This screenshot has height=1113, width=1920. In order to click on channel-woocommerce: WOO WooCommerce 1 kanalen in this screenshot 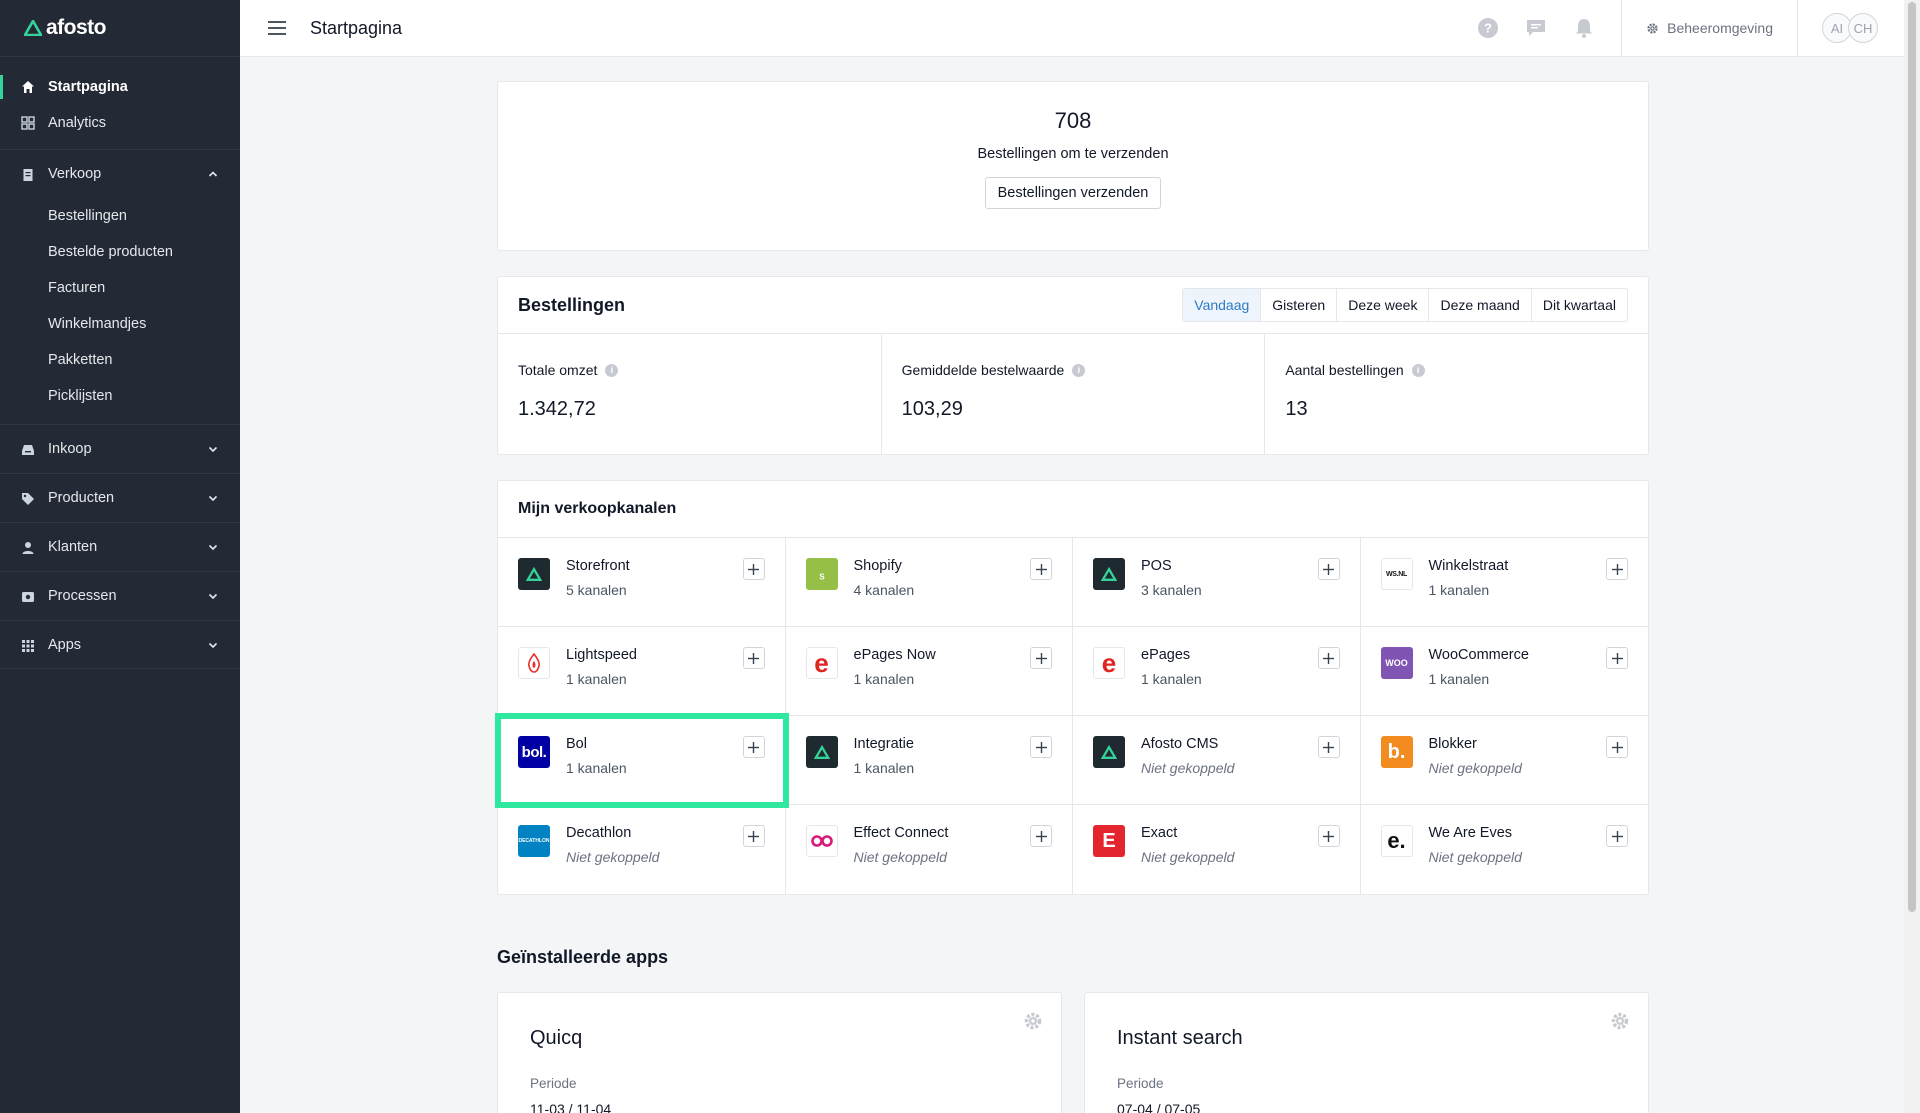, I will do `click(1504, 671)`.